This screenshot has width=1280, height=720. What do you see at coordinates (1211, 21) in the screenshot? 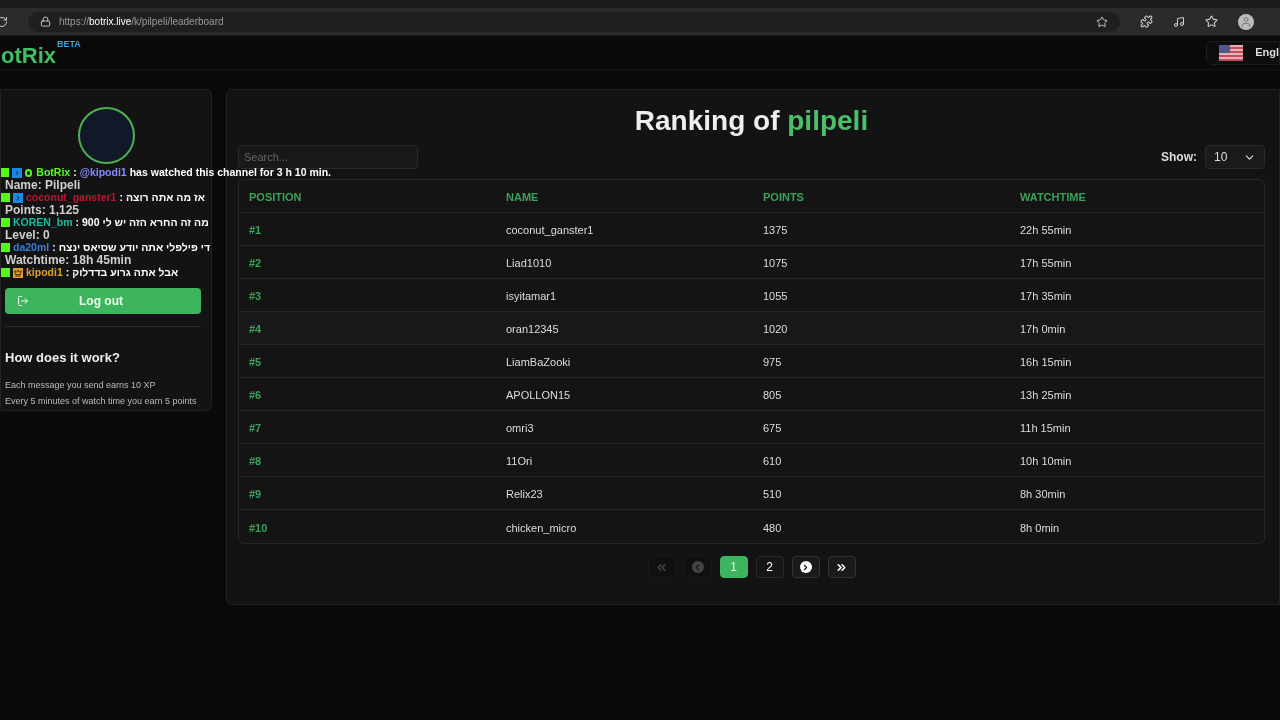
I see `favorites-icon` at bounding box center [1211, 21].